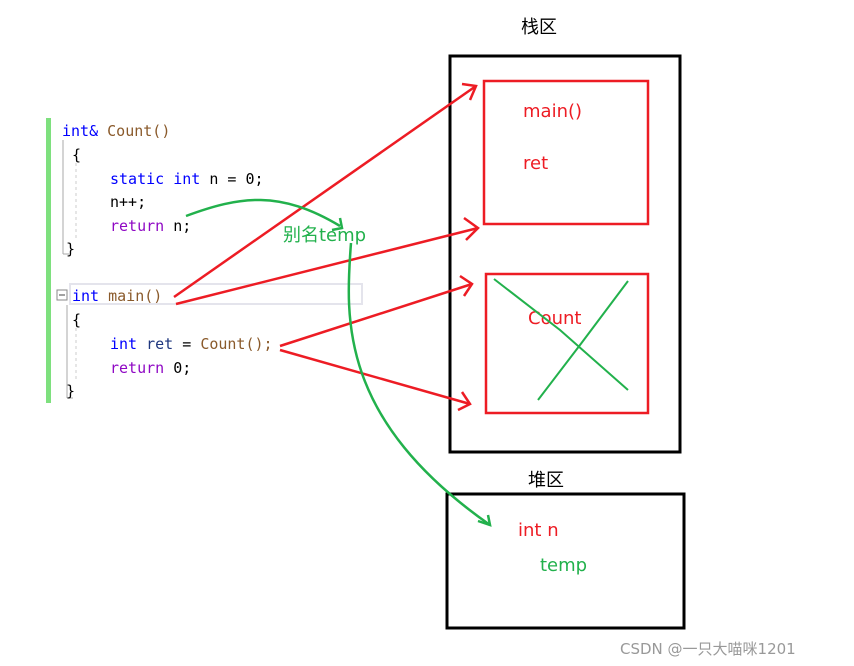 The height and width of the screenshot is (666, 854). What do you see at coordinates (563, 565) in the screenshot?
I see `heap-alias-label: temp` at bounding box center [563, 565].